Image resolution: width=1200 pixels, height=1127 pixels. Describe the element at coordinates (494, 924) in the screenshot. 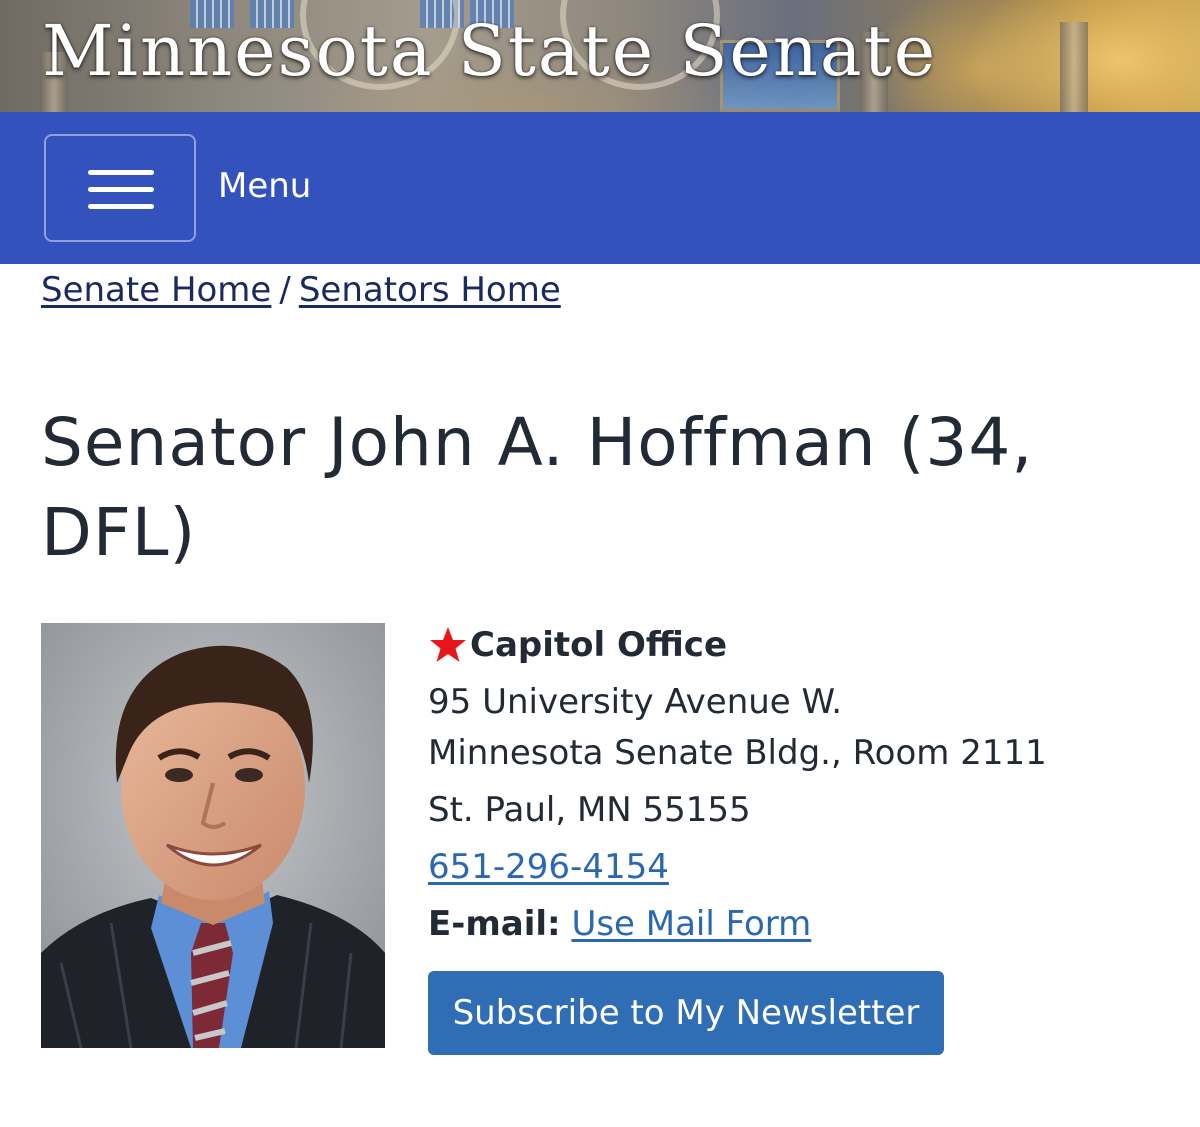

I see `email-label: E-mail:` at that location.